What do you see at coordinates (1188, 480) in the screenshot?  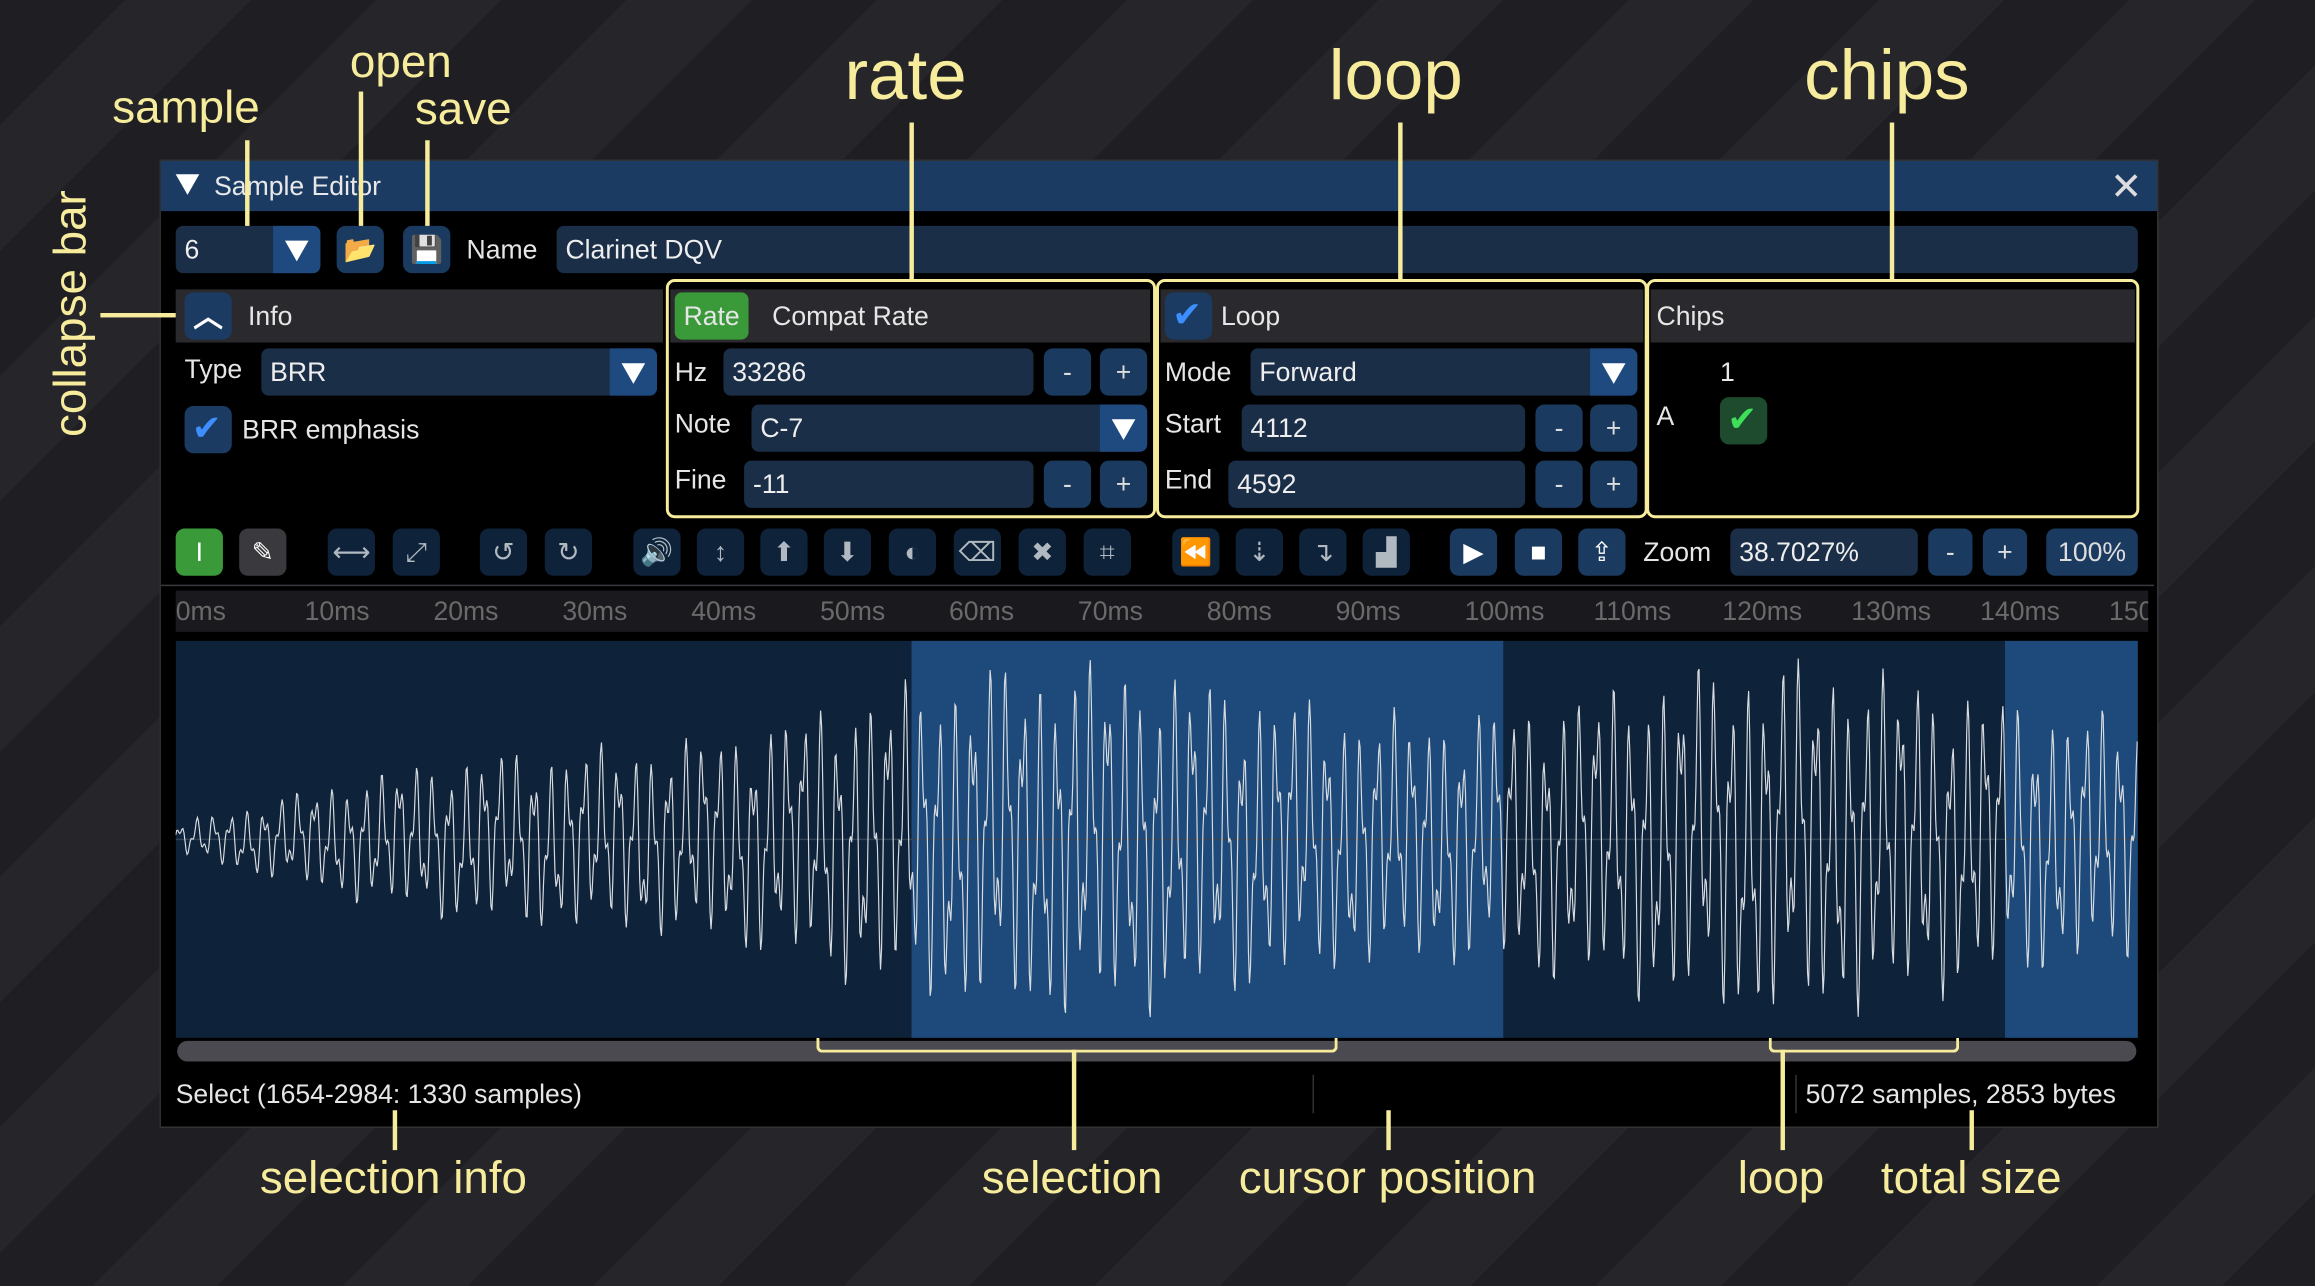 I see `end-label: End` at bounding box center [1188, 480].